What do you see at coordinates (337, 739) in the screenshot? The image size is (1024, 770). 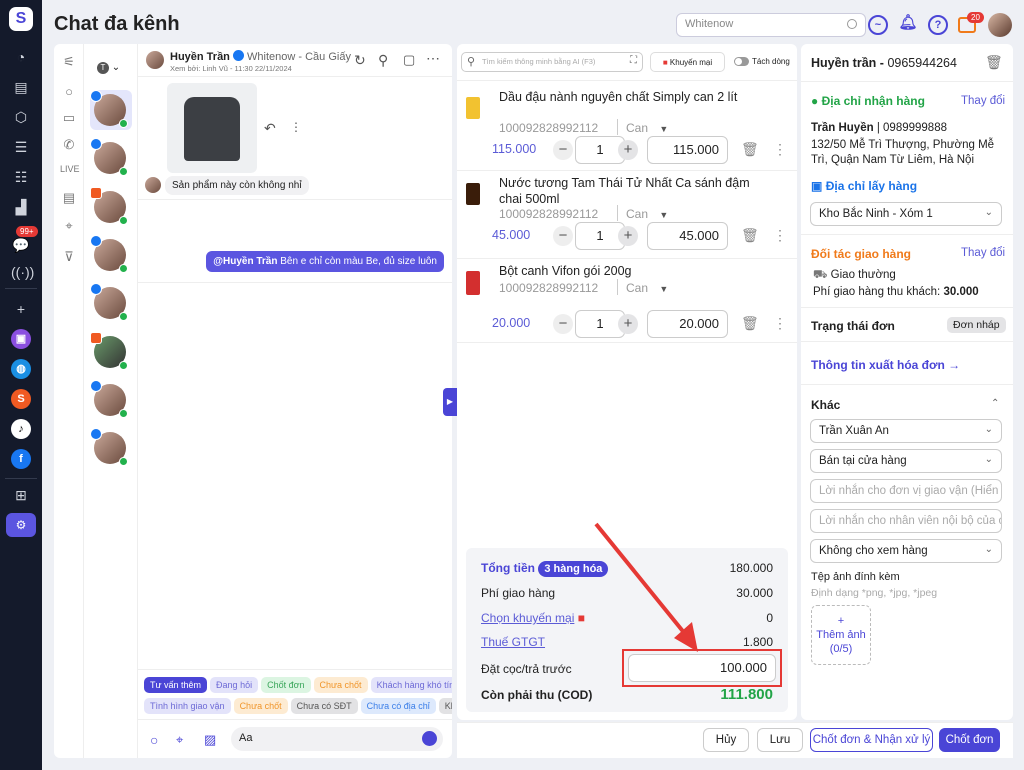 I see `message-input: Aa` at bounding box center [337, 739].